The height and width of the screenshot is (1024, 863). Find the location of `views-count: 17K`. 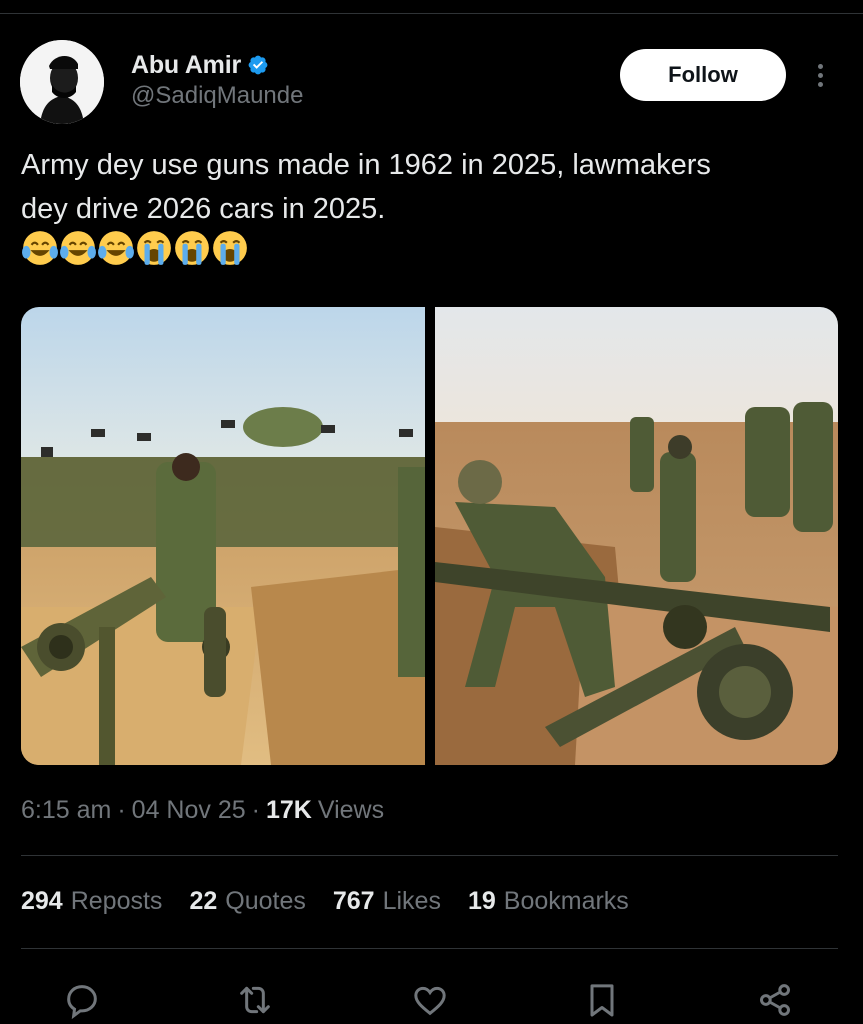

views-count: 17K is located at coordinates (289, 810).